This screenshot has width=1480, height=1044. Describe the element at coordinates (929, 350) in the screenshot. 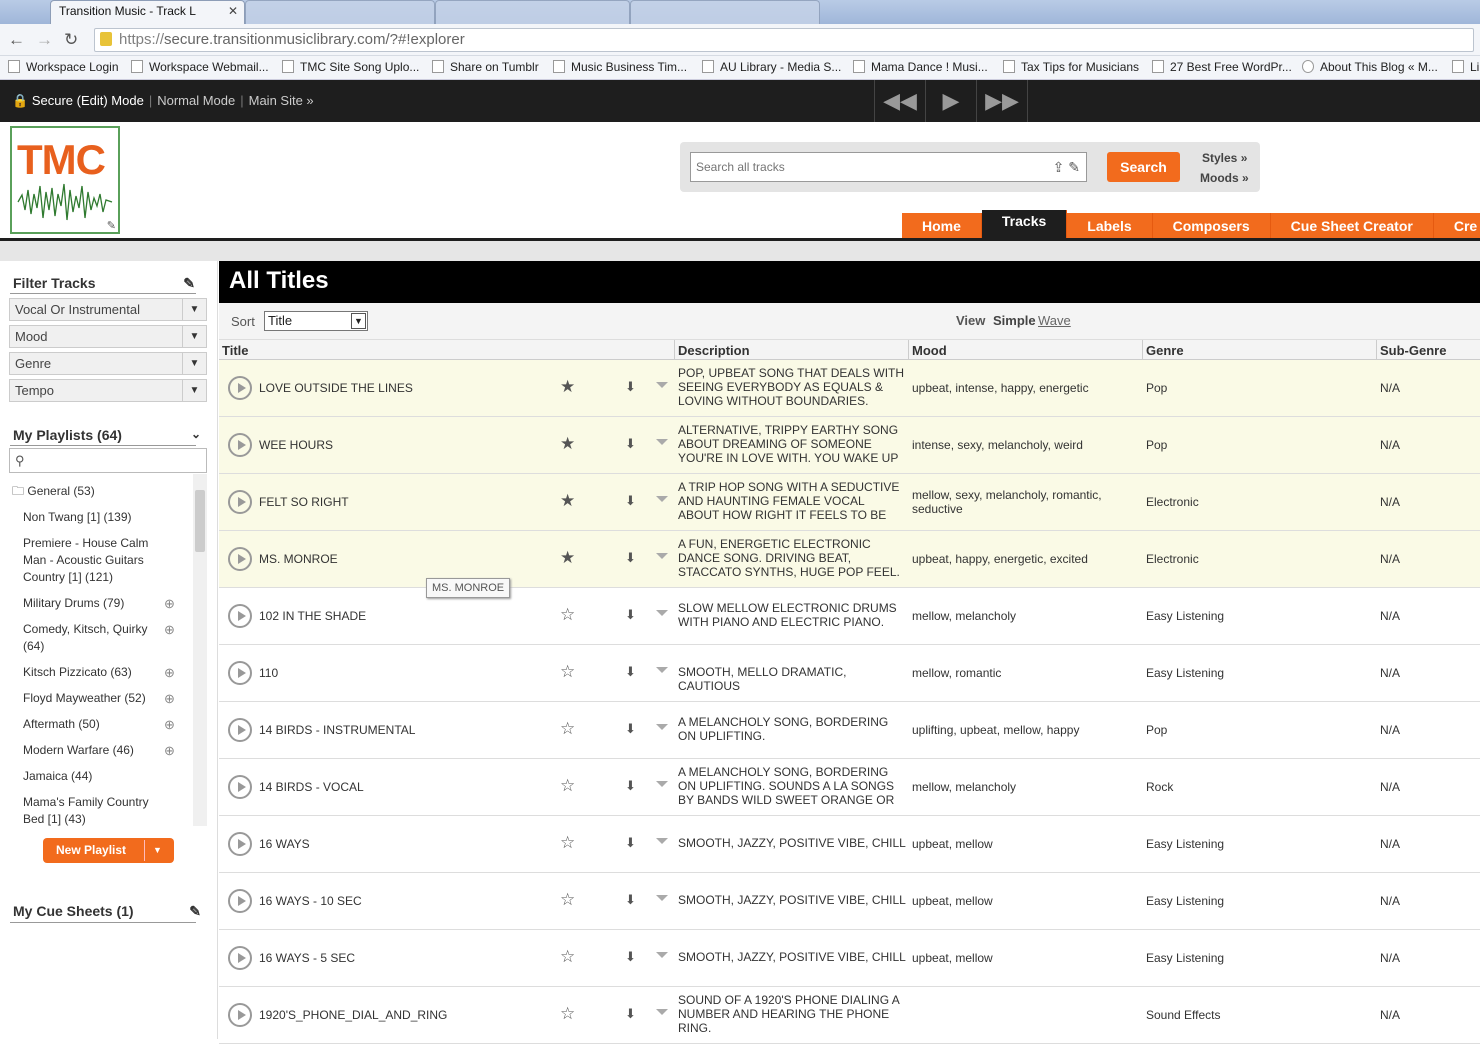

I see `col-mood: Mood` at that location.